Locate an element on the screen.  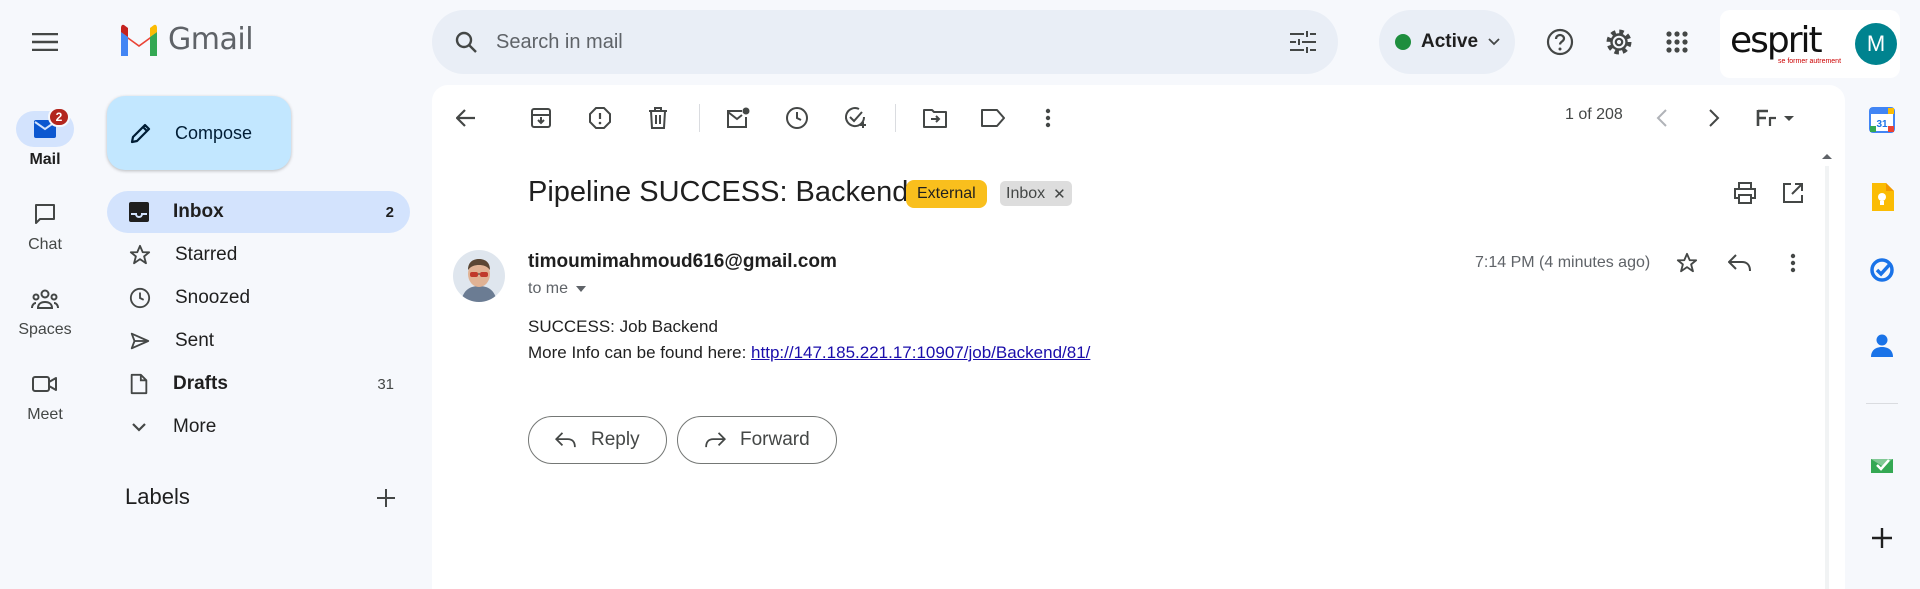
print-button is located at coordinates (1745, 193).